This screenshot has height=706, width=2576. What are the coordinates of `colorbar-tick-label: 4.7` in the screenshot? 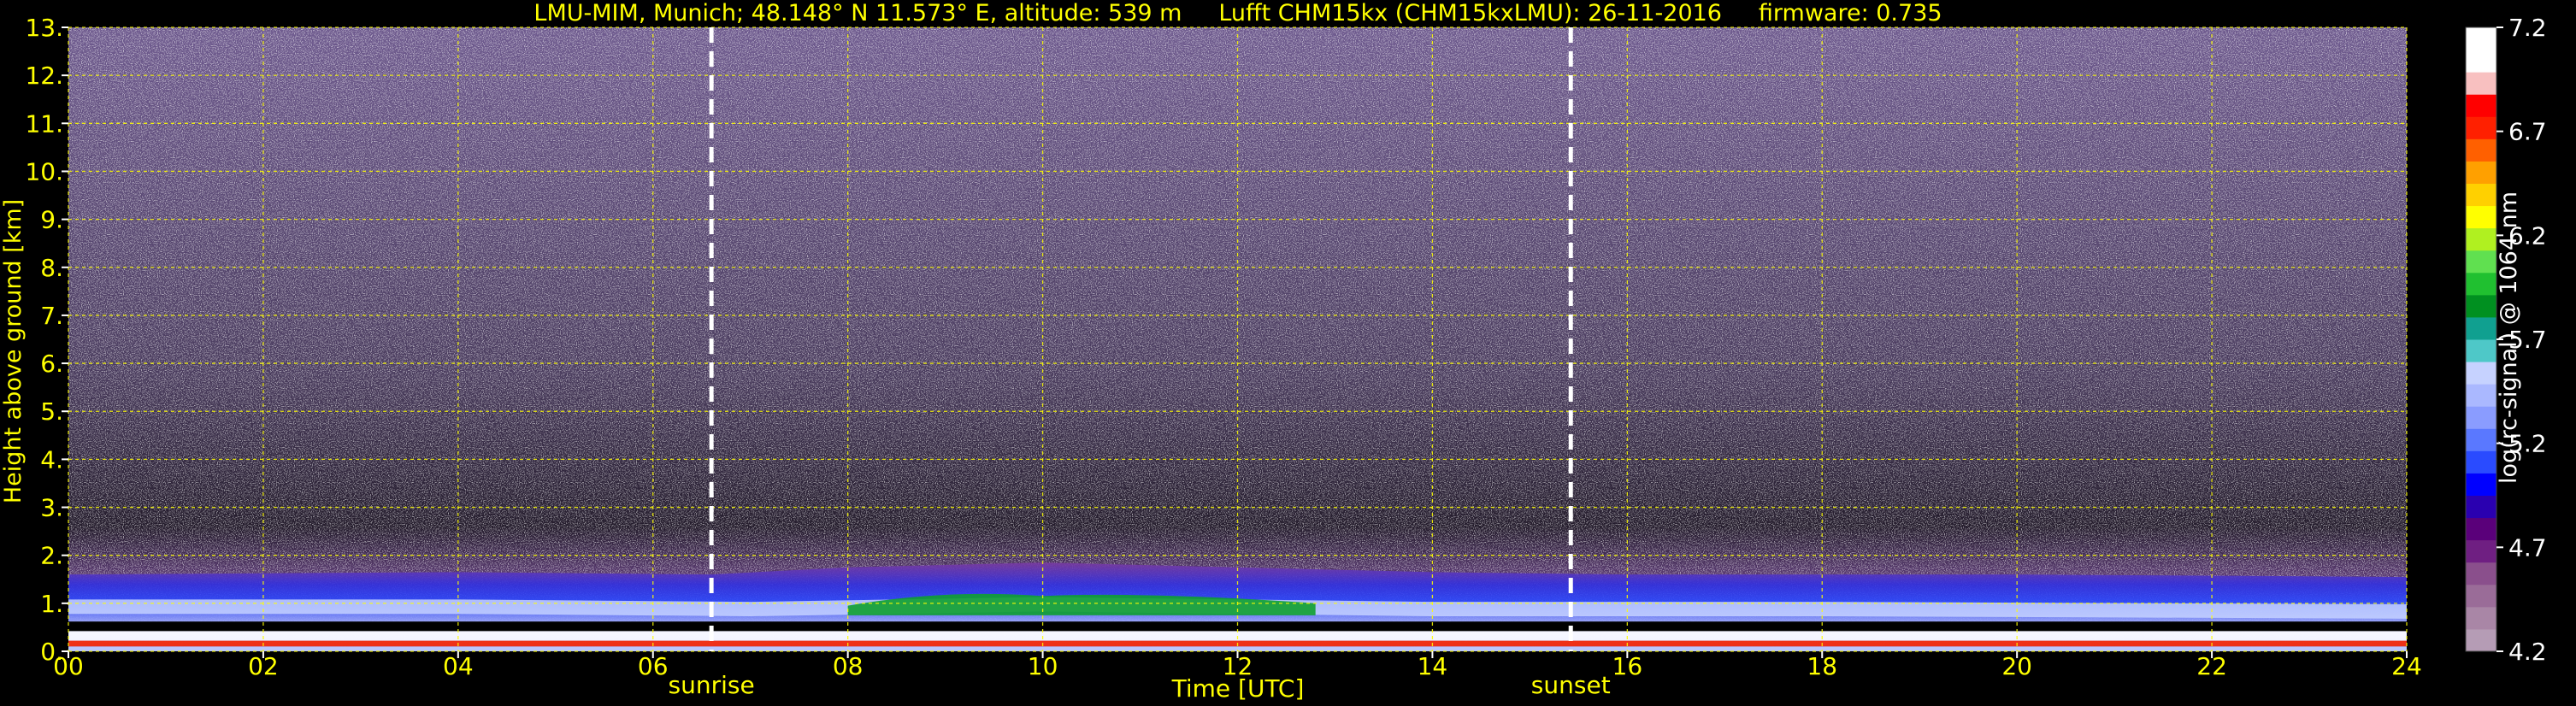 It's located at (2527, 547).